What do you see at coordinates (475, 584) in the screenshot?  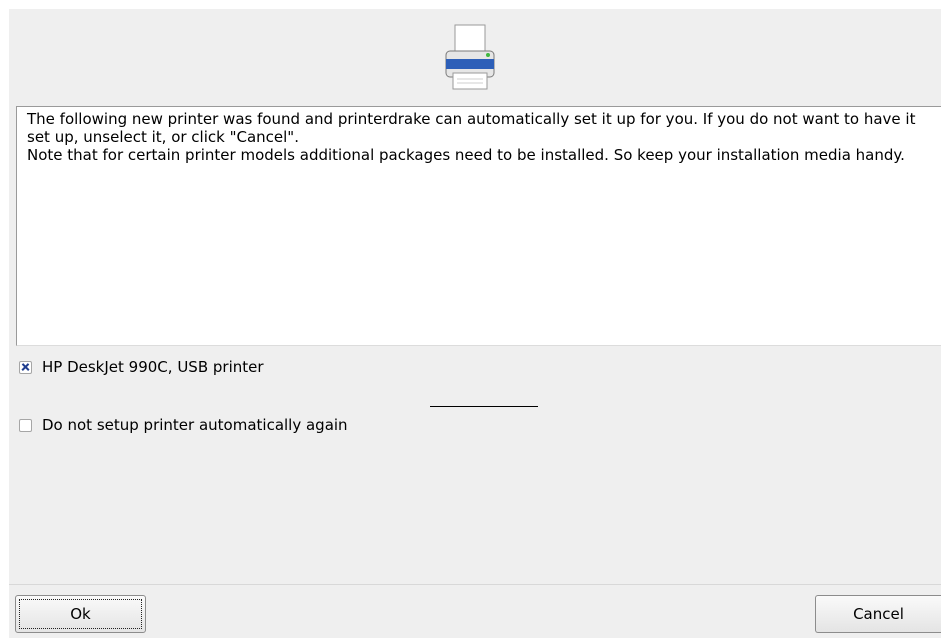 I see `button-separator` at bounding box center [475, 584].